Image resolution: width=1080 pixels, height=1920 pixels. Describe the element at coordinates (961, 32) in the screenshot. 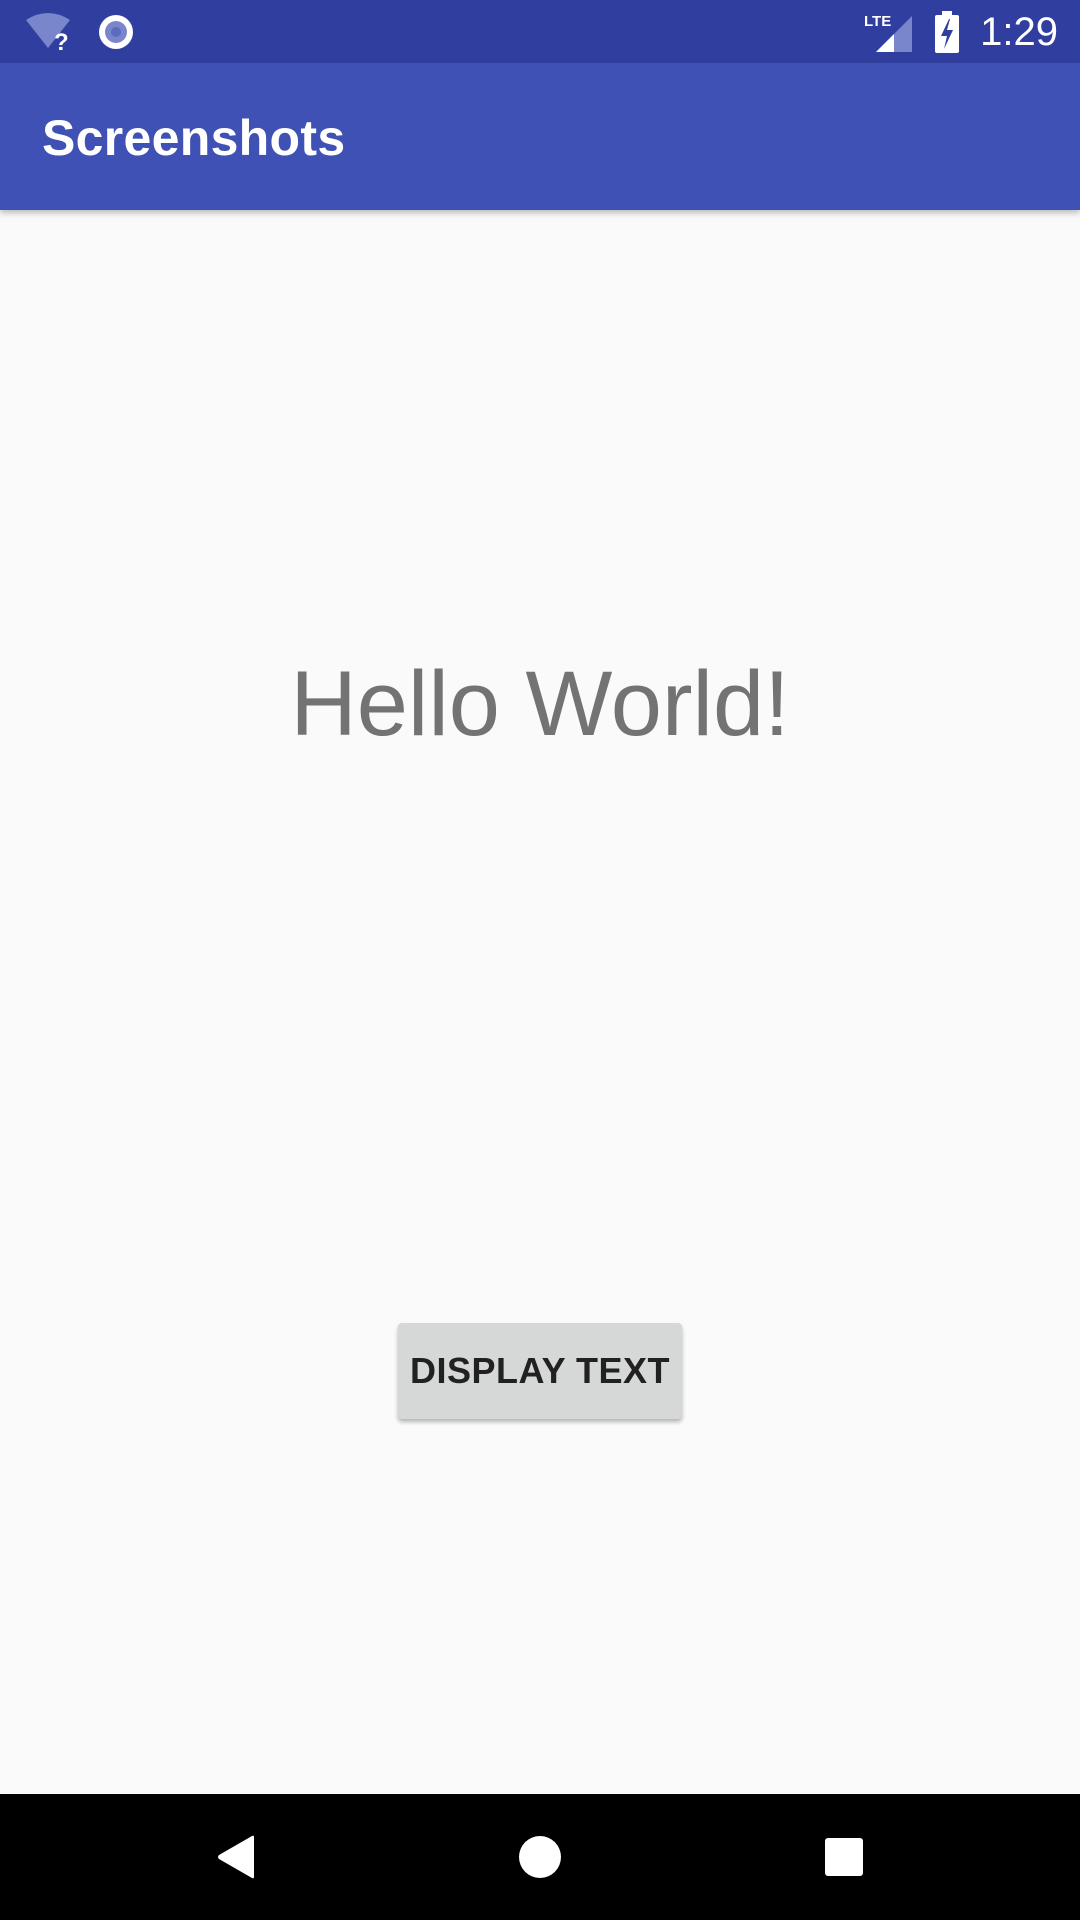

I see `status-right-icons: LTE 1:29` at that location.